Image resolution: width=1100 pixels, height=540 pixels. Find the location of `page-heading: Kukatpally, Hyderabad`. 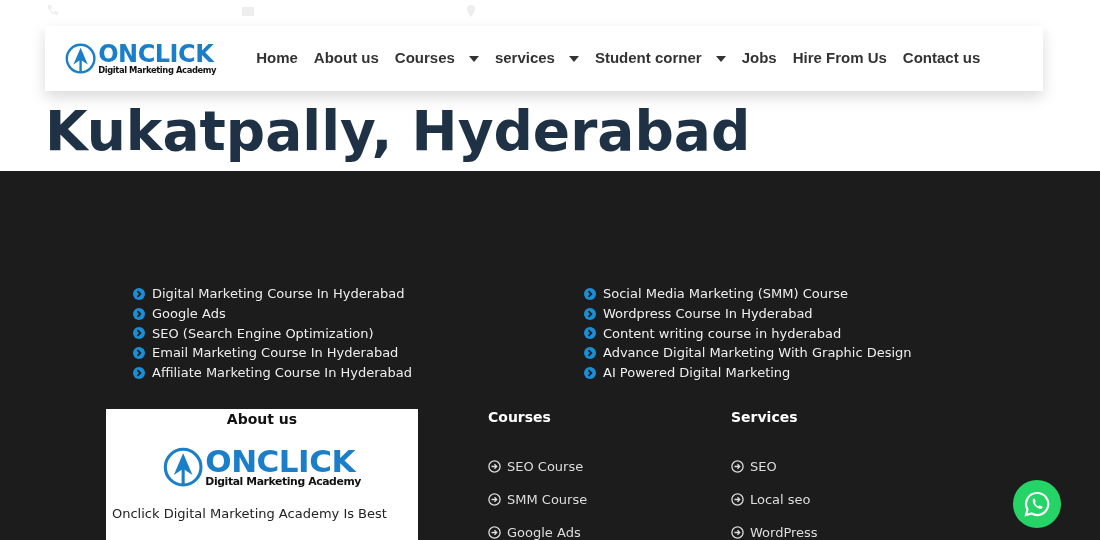

page-heading: Kukatpally, Hyderabad is located at coordinates (398, 131).